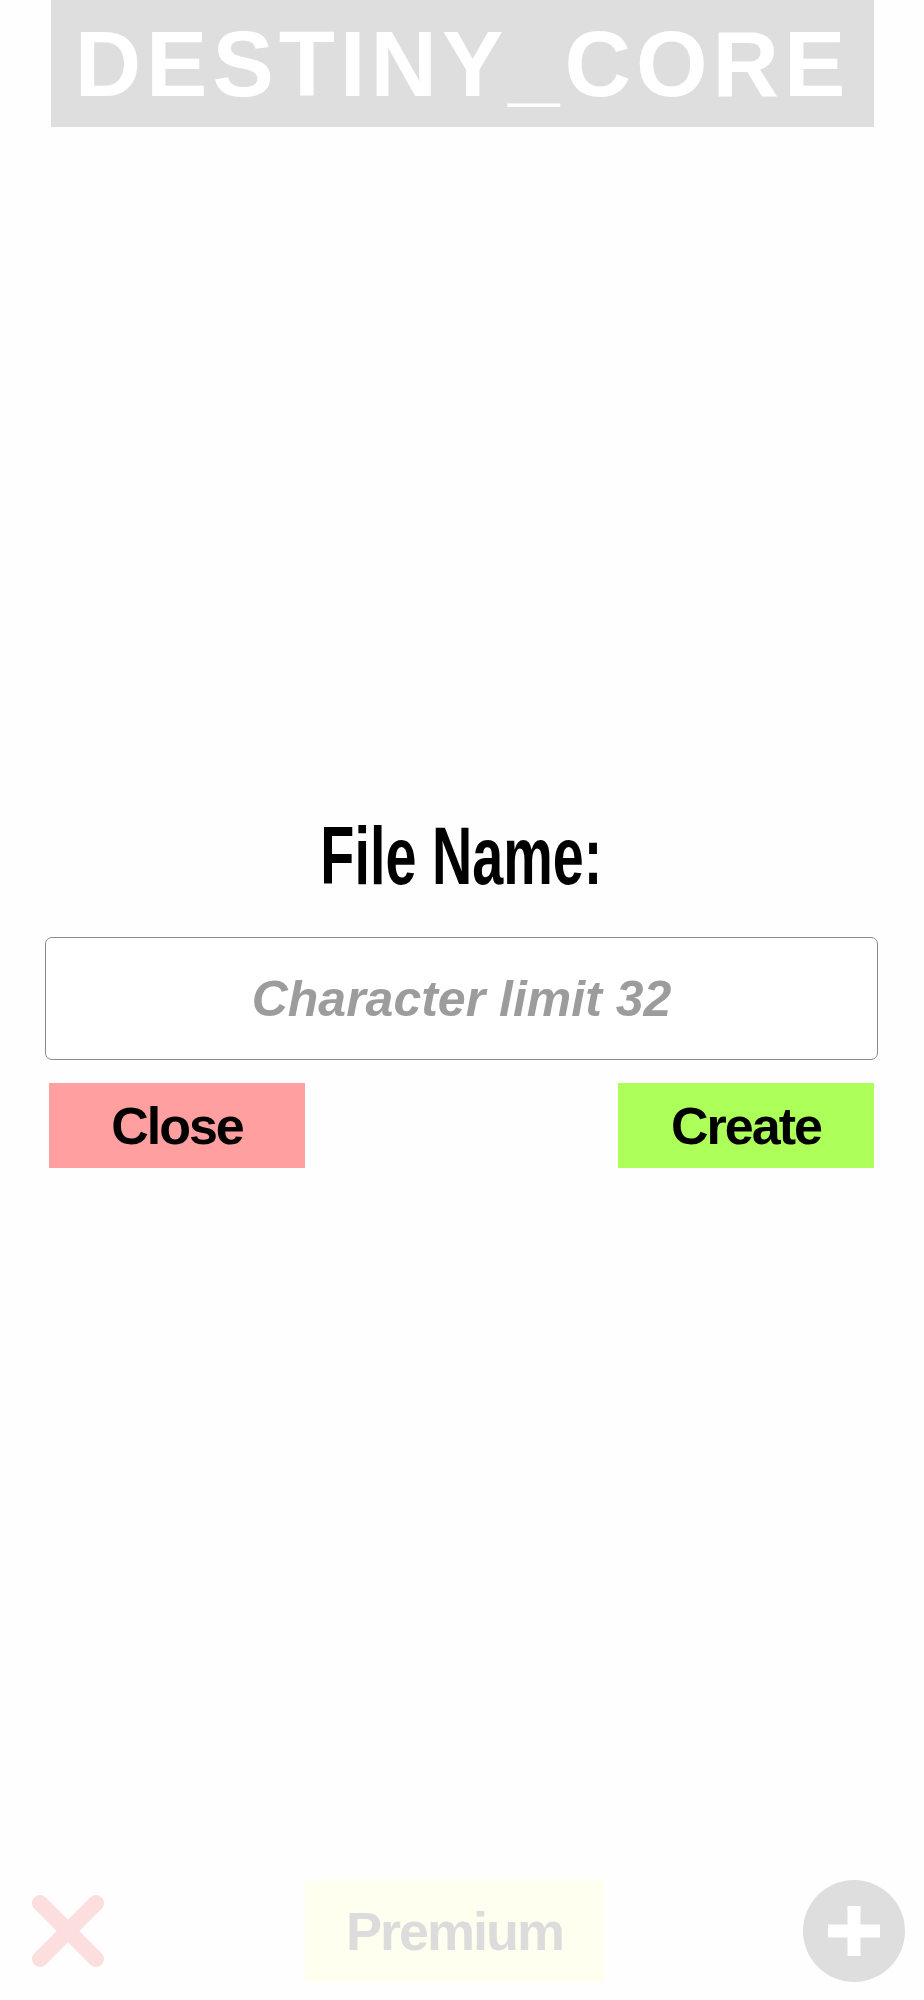 The image size is (924, 2000). I want to click on add-icon, so click(854, 1931).